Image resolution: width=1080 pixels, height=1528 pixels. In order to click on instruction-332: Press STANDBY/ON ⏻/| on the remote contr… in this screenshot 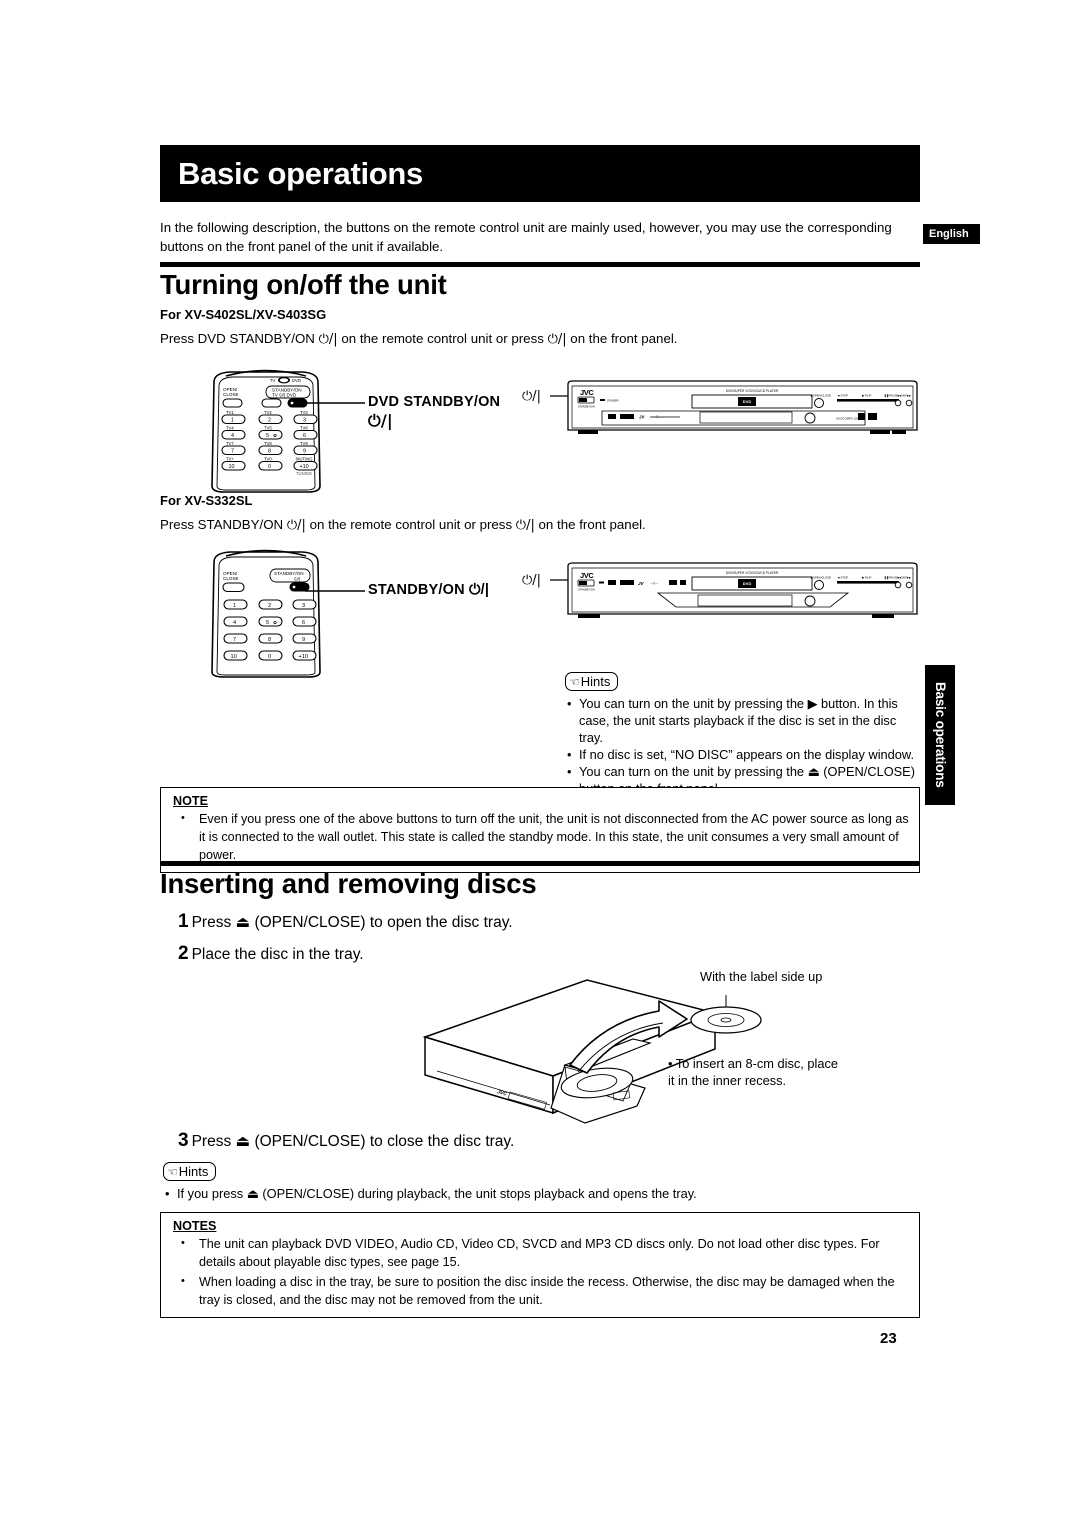, I will do `click(403, 525)`.